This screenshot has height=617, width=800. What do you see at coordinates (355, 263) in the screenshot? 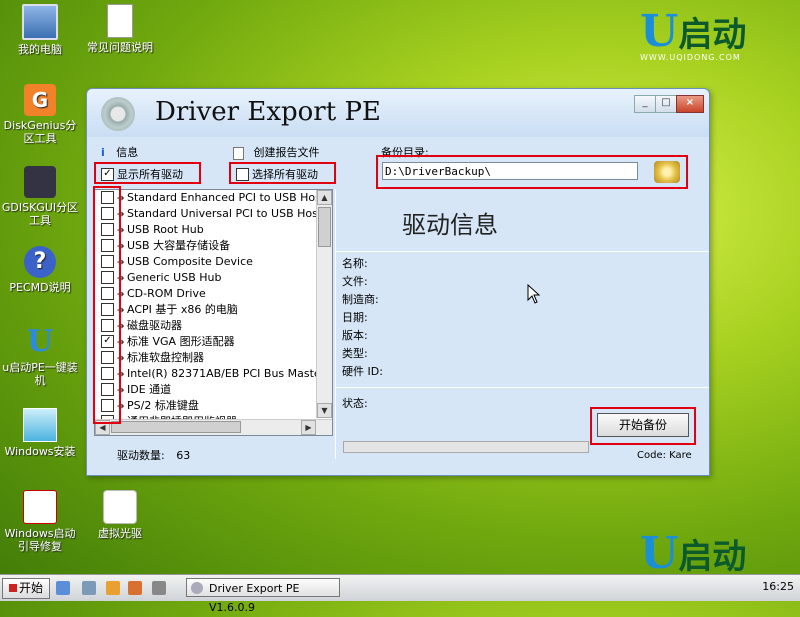
I see `field-name: 名称:` at bounding box center [355, 263].